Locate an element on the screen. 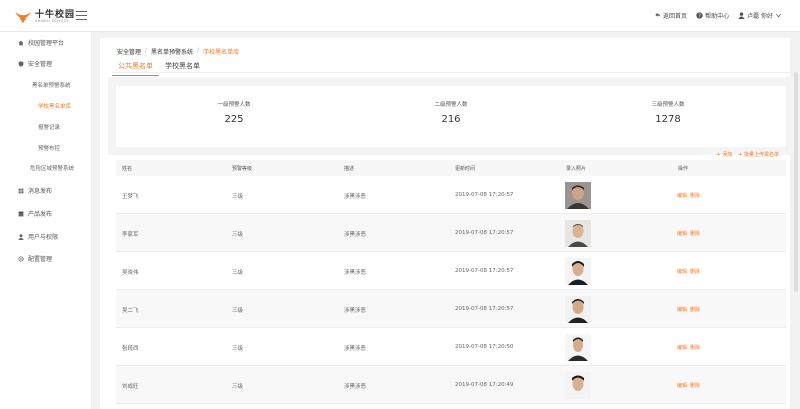  sidebar-item-security: 安全管理 is located at coordinates (35, 63).